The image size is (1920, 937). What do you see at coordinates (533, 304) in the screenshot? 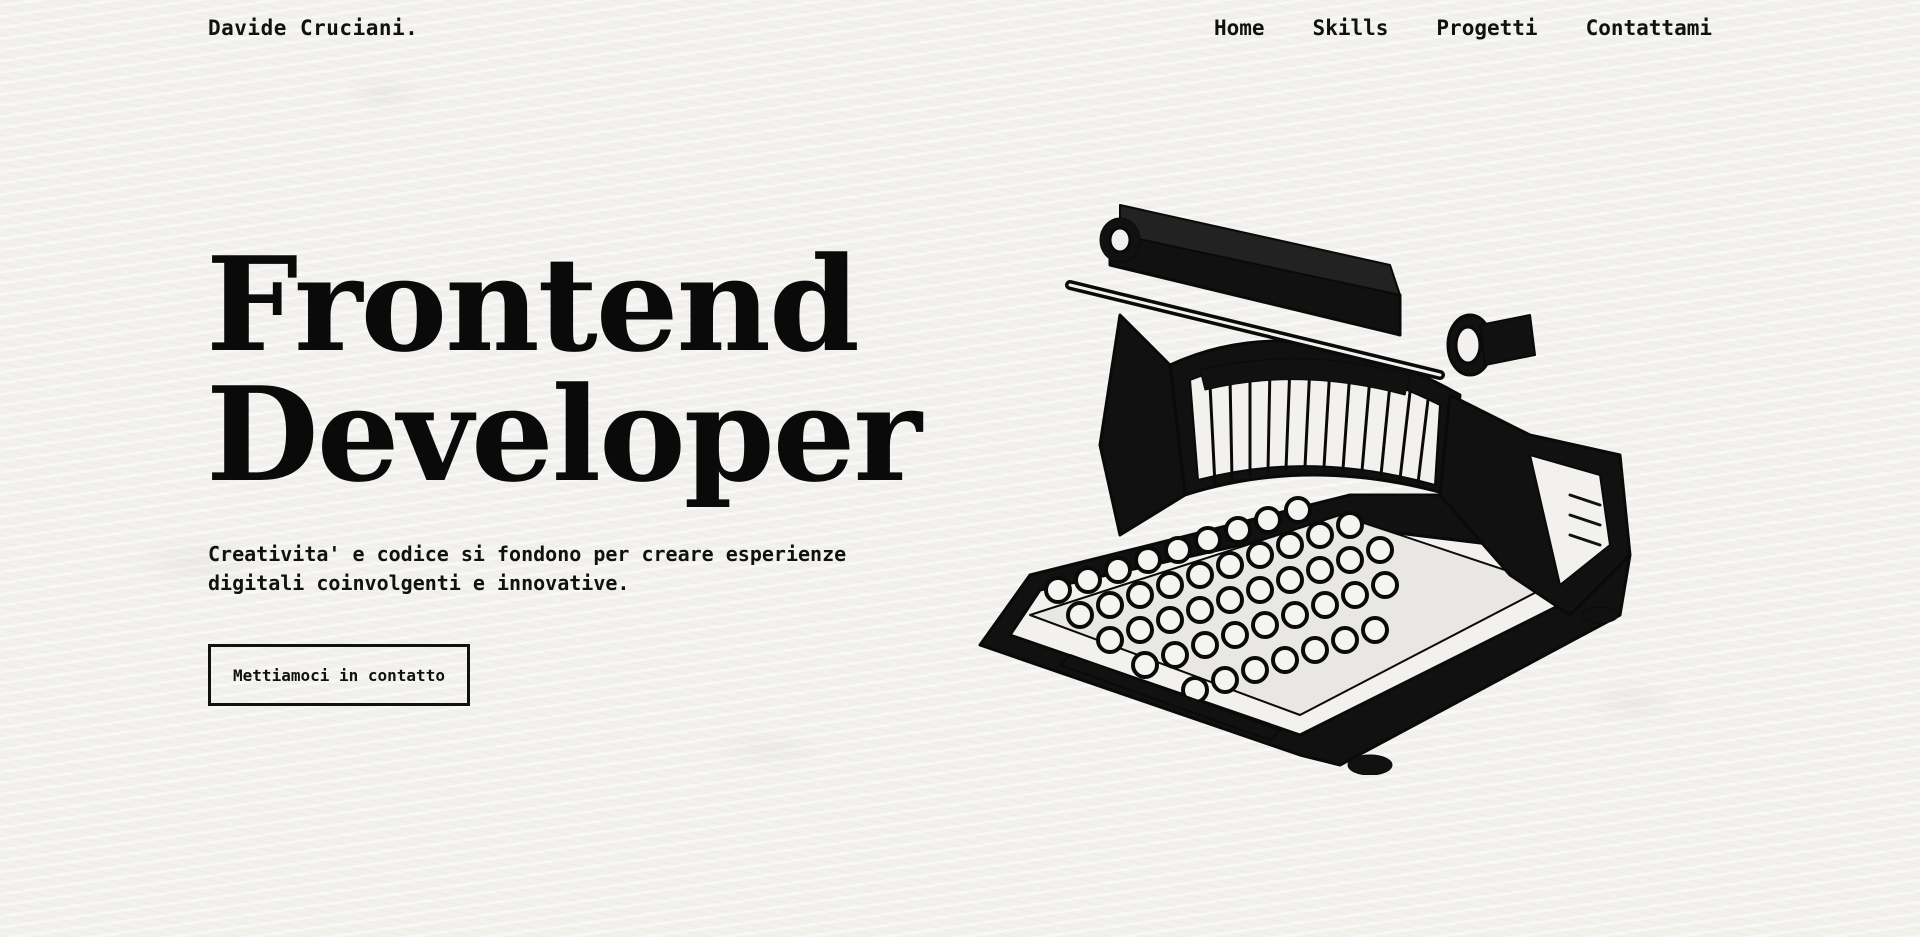
I see `hero-title-line-1: Frontend` at bounding box center [533, 304].